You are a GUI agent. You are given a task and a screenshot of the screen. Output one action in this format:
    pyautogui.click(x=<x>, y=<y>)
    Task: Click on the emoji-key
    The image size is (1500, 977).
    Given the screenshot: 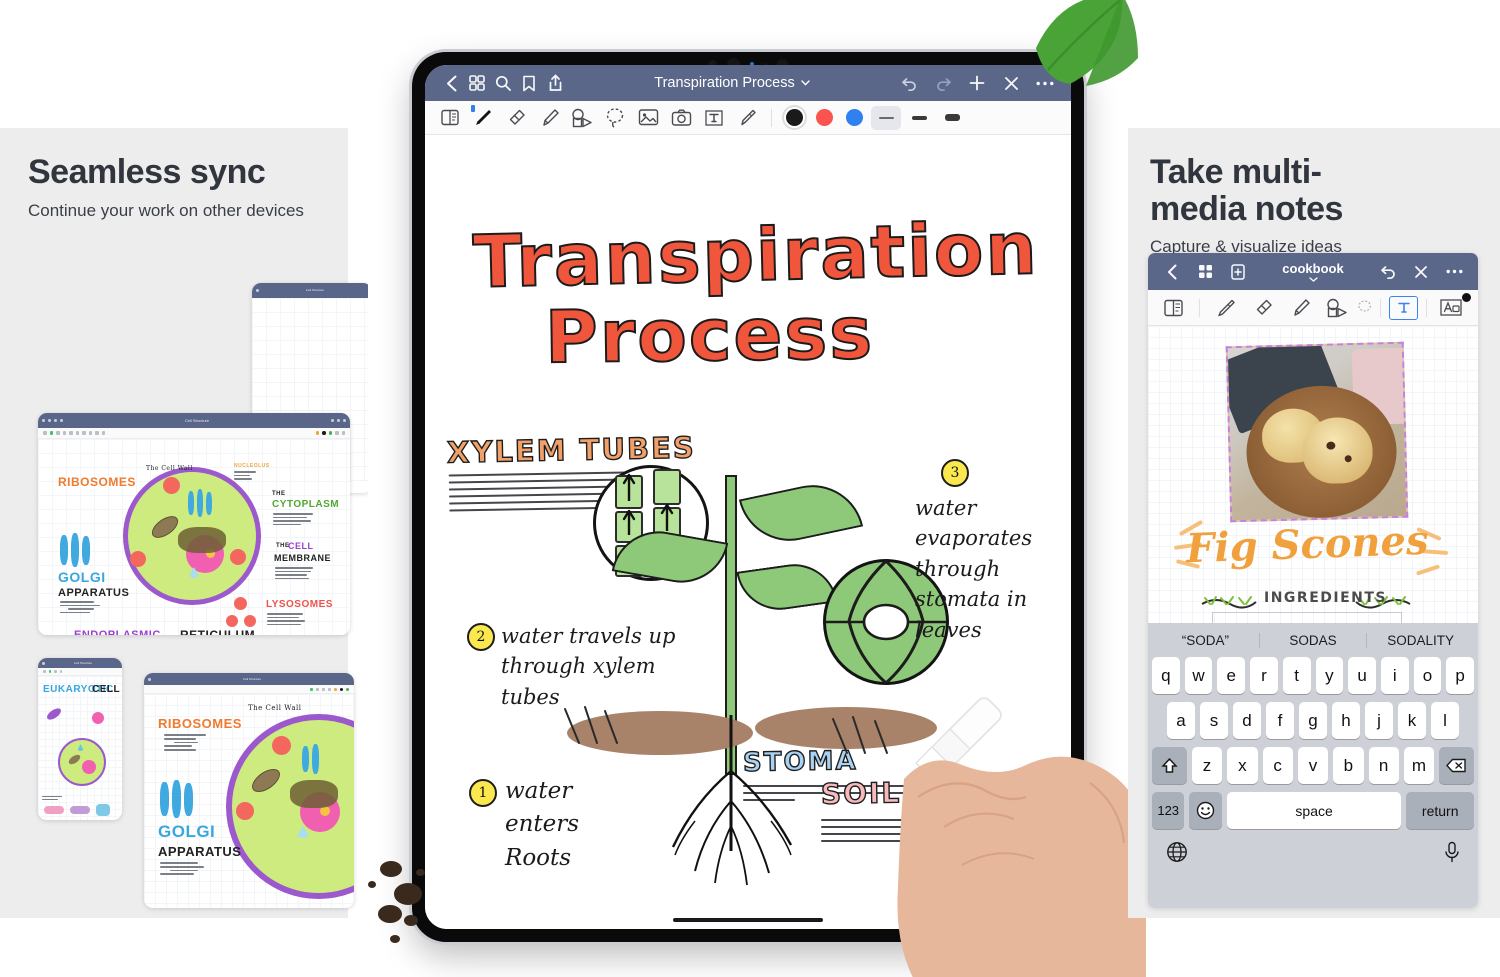 What is the action you would take?
    pyautogui.click(x=1205, y=810)
    